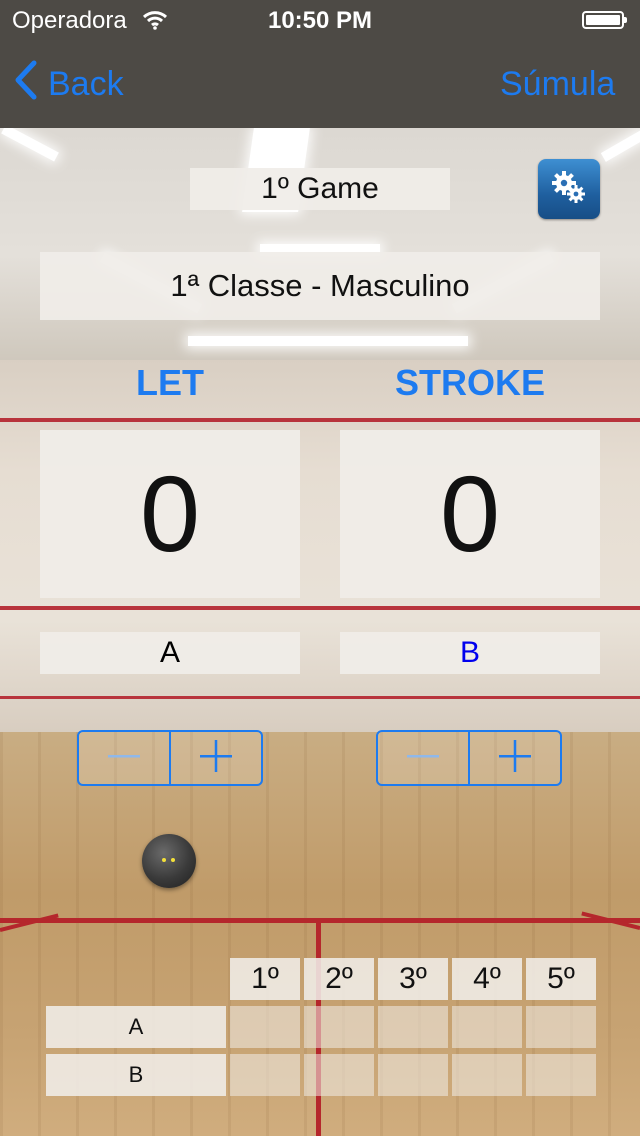 This screenshot has width=640, height=1136. I want to click on back-label: Back, so click(86, 83).